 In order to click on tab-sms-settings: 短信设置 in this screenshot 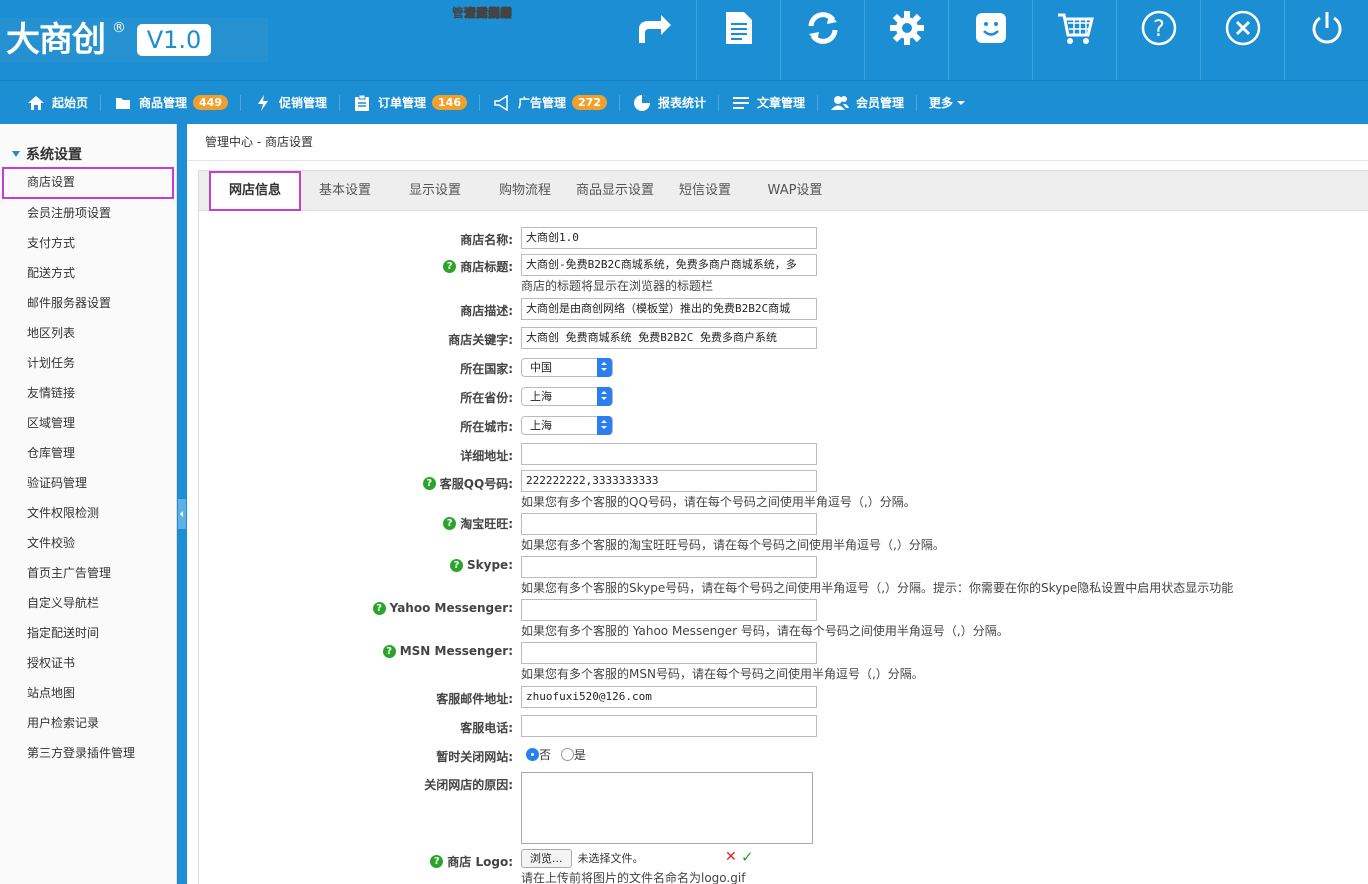, I will do `click(705, 191)`.